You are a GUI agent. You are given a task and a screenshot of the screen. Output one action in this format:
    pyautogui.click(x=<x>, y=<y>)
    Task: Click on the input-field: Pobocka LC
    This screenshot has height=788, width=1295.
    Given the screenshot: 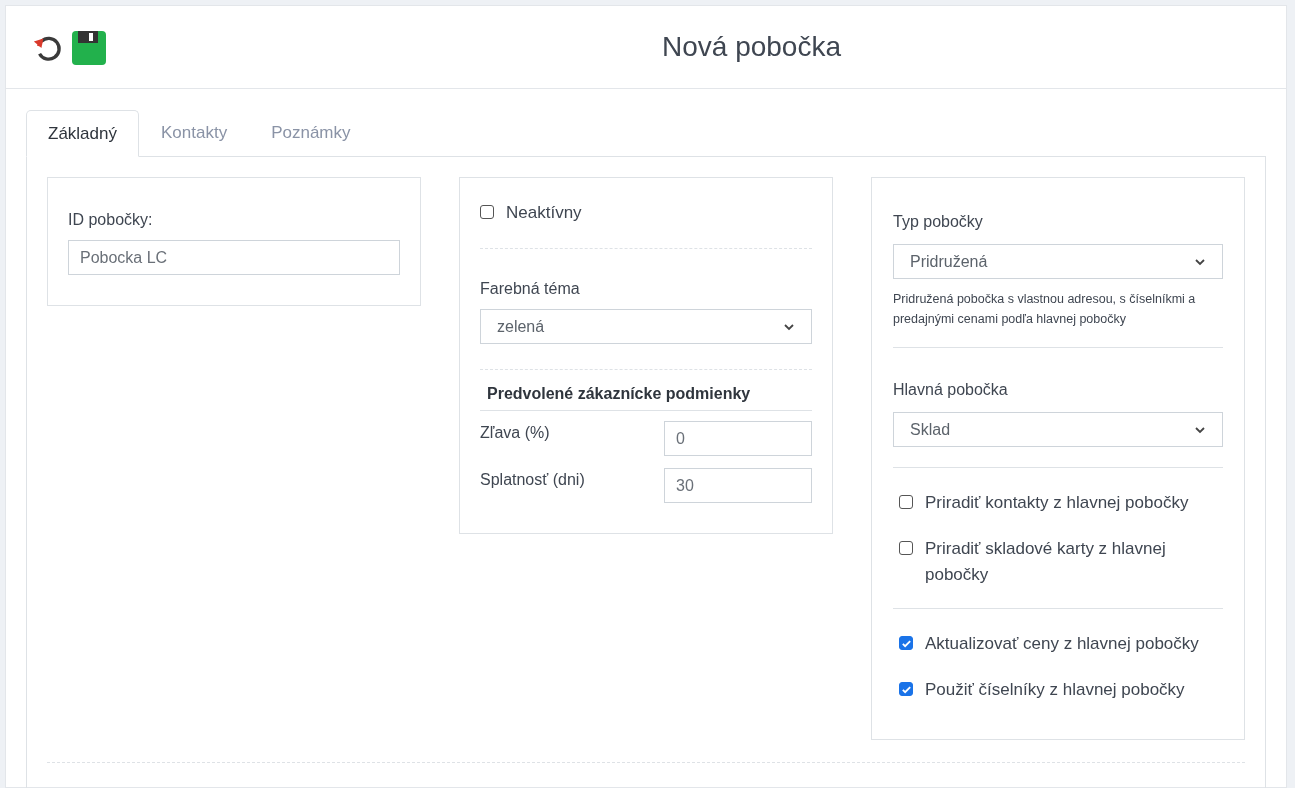 What is the action you would take?
    pyautogui.click(x=234, y=257)
    